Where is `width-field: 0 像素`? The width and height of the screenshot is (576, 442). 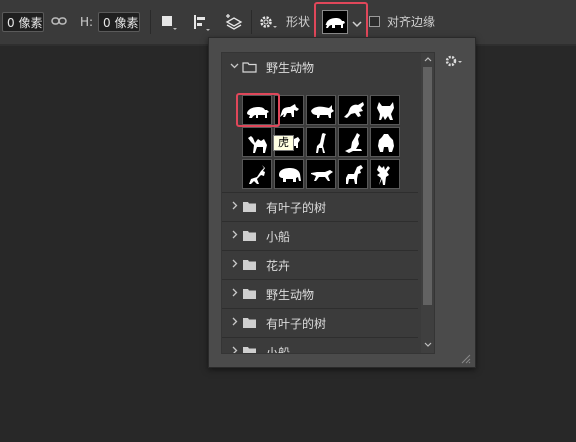 width-field: 0 像素 is located at coordinates (23, 22).